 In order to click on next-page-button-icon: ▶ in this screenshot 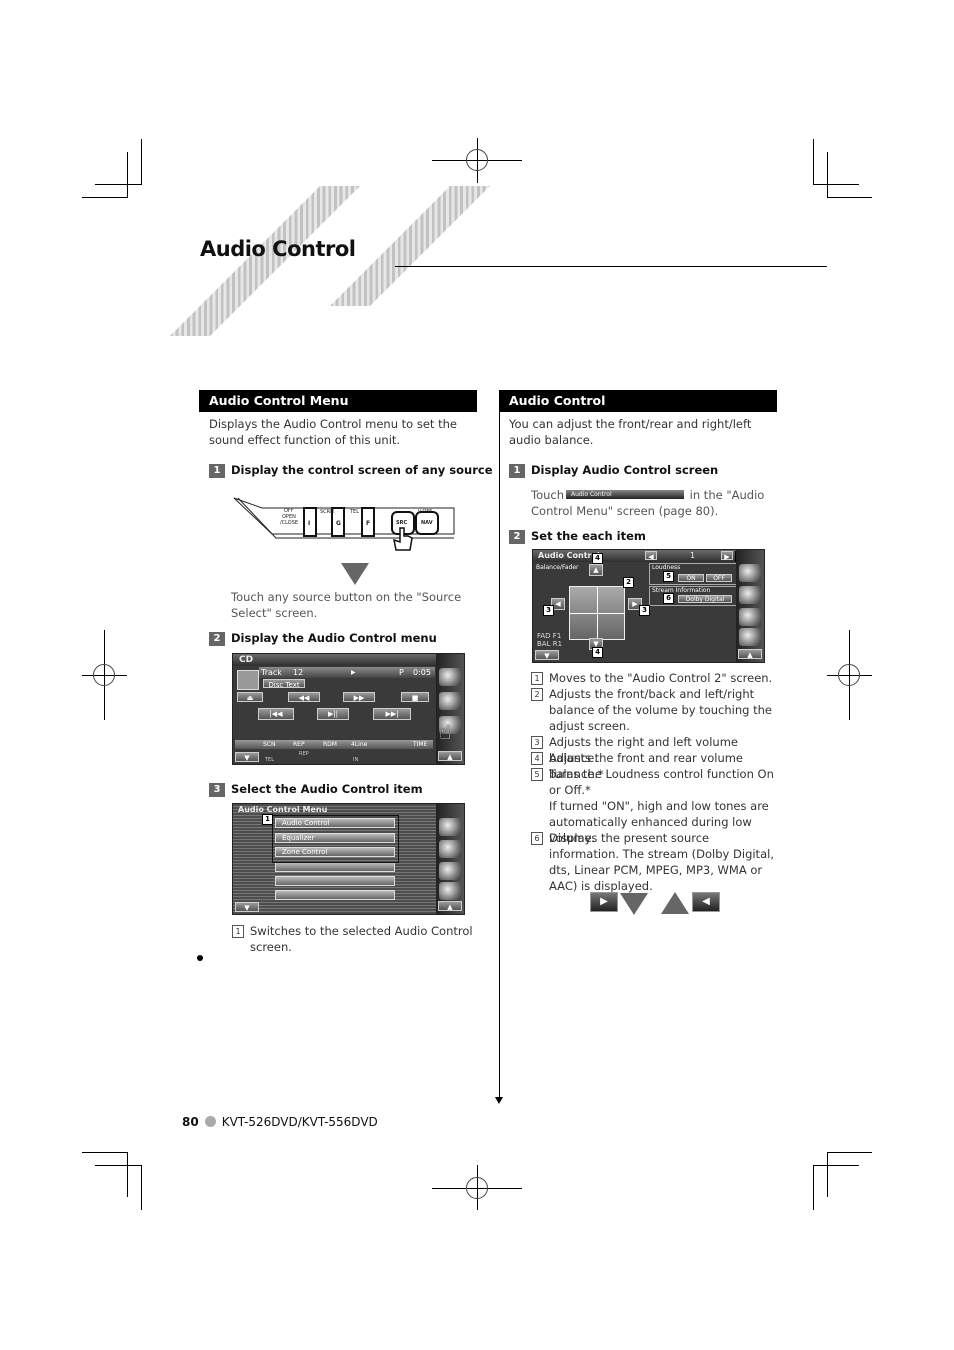, I will do `click(604, 902)`.